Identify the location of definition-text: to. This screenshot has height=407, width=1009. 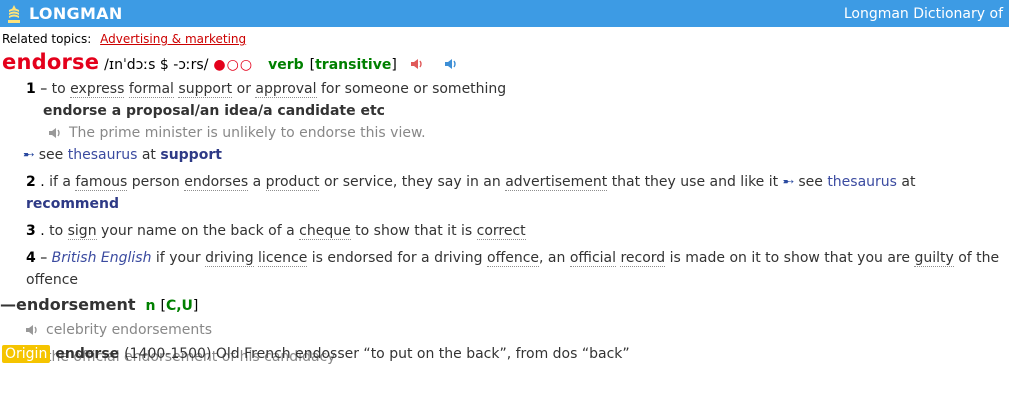
(56, 231).